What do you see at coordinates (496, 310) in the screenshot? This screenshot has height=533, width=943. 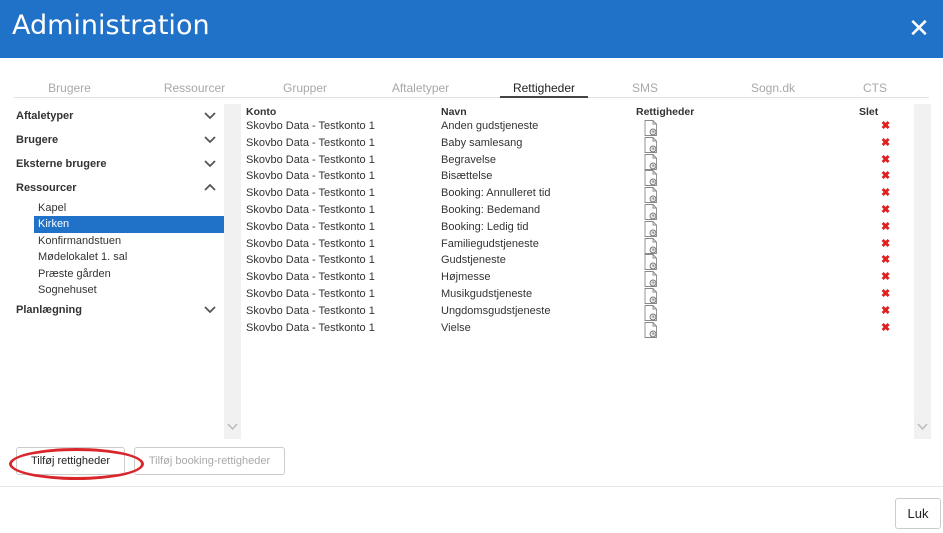 I see `cell-navn: Ungdomsgudstjeneste` at bounding box center [496, 310].